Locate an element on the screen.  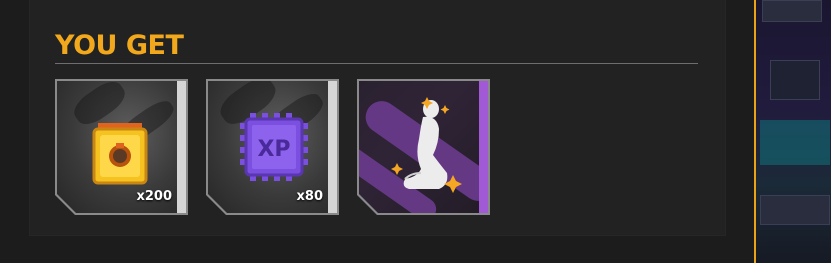
gold-token-icon is located at coordinates (120, 154).